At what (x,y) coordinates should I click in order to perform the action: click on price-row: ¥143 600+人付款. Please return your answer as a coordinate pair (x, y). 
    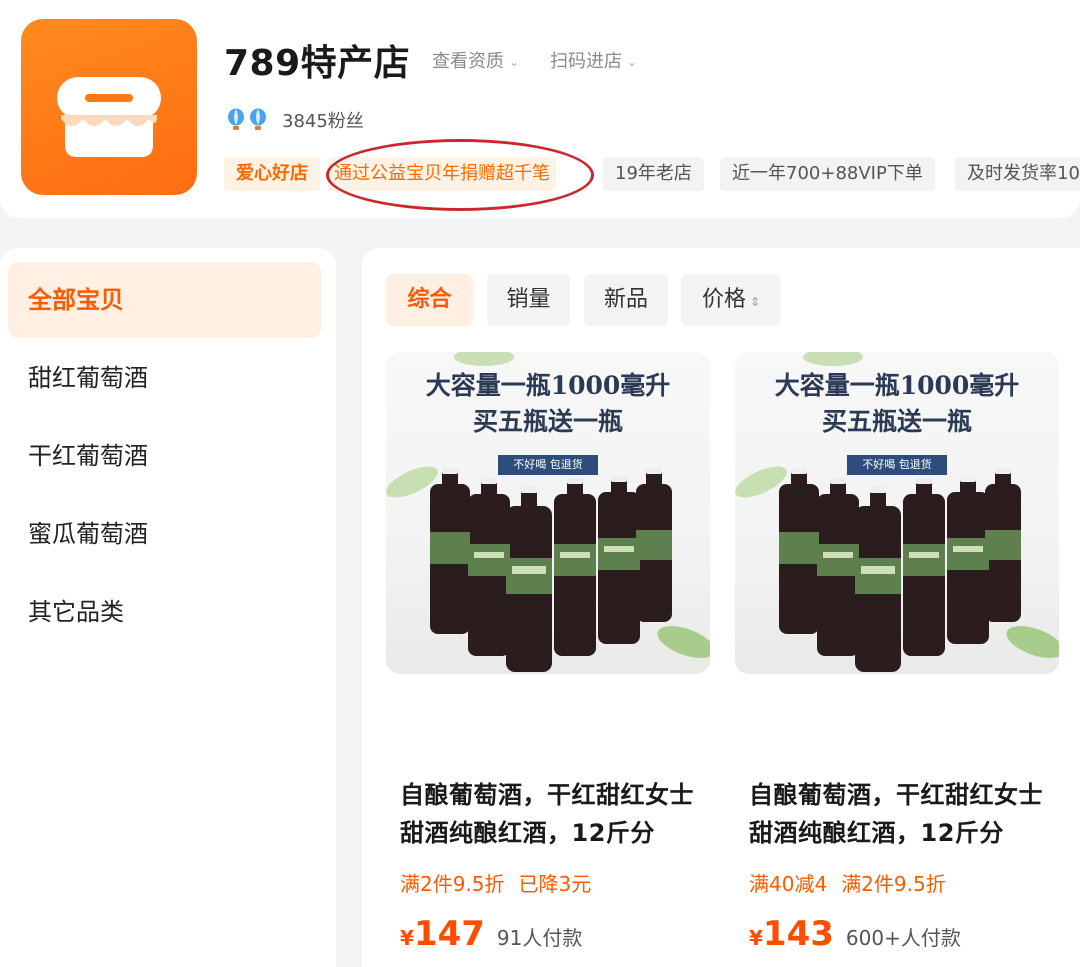
    Looking at the image, I should click on (855, 934).